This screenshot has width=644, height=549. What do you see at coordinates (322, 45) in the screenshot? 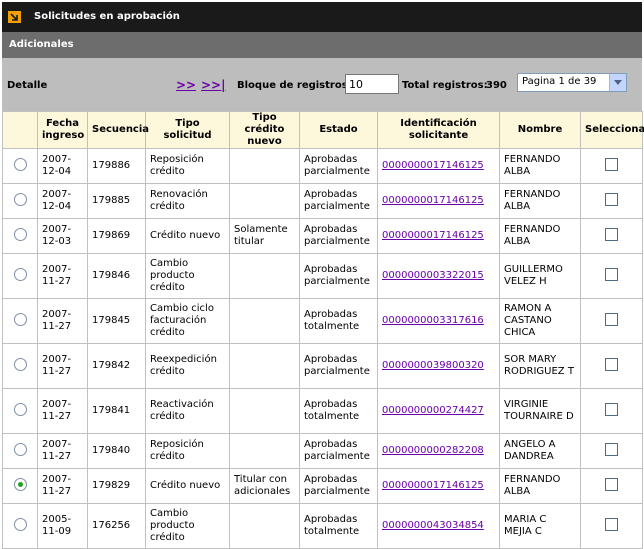
I see `section-bar: Adicionales` at bounding box center [322, 45].